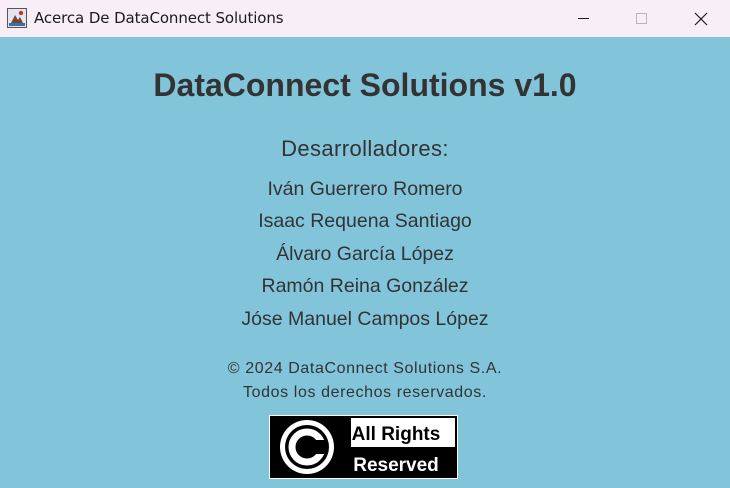  I want to click on minimize-icon, so click(583, 18).